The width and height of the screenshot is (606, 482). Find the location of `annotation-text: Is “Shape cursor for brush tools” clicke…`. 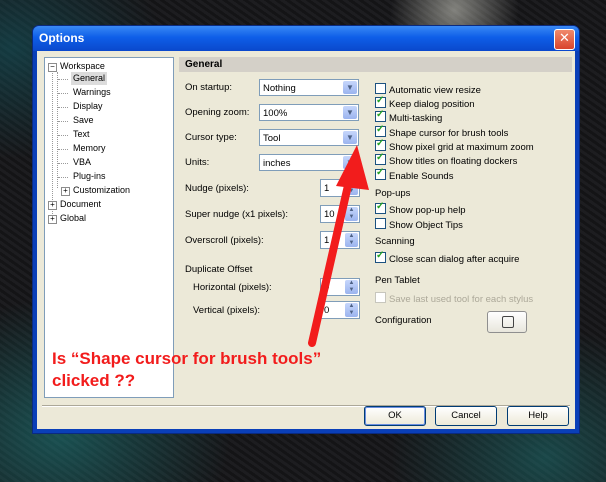

annotation-text: Is “Shape cursor for brush tools” clicke… is located at coordinates (186, 370).